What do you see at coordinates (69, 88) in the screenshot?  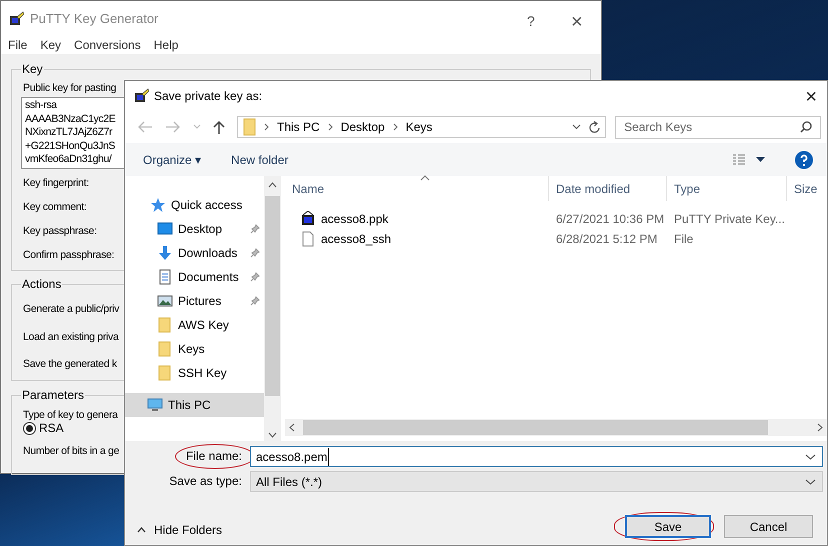 I see `field-label: Public key for pasting` at bounding box center [69, 88].